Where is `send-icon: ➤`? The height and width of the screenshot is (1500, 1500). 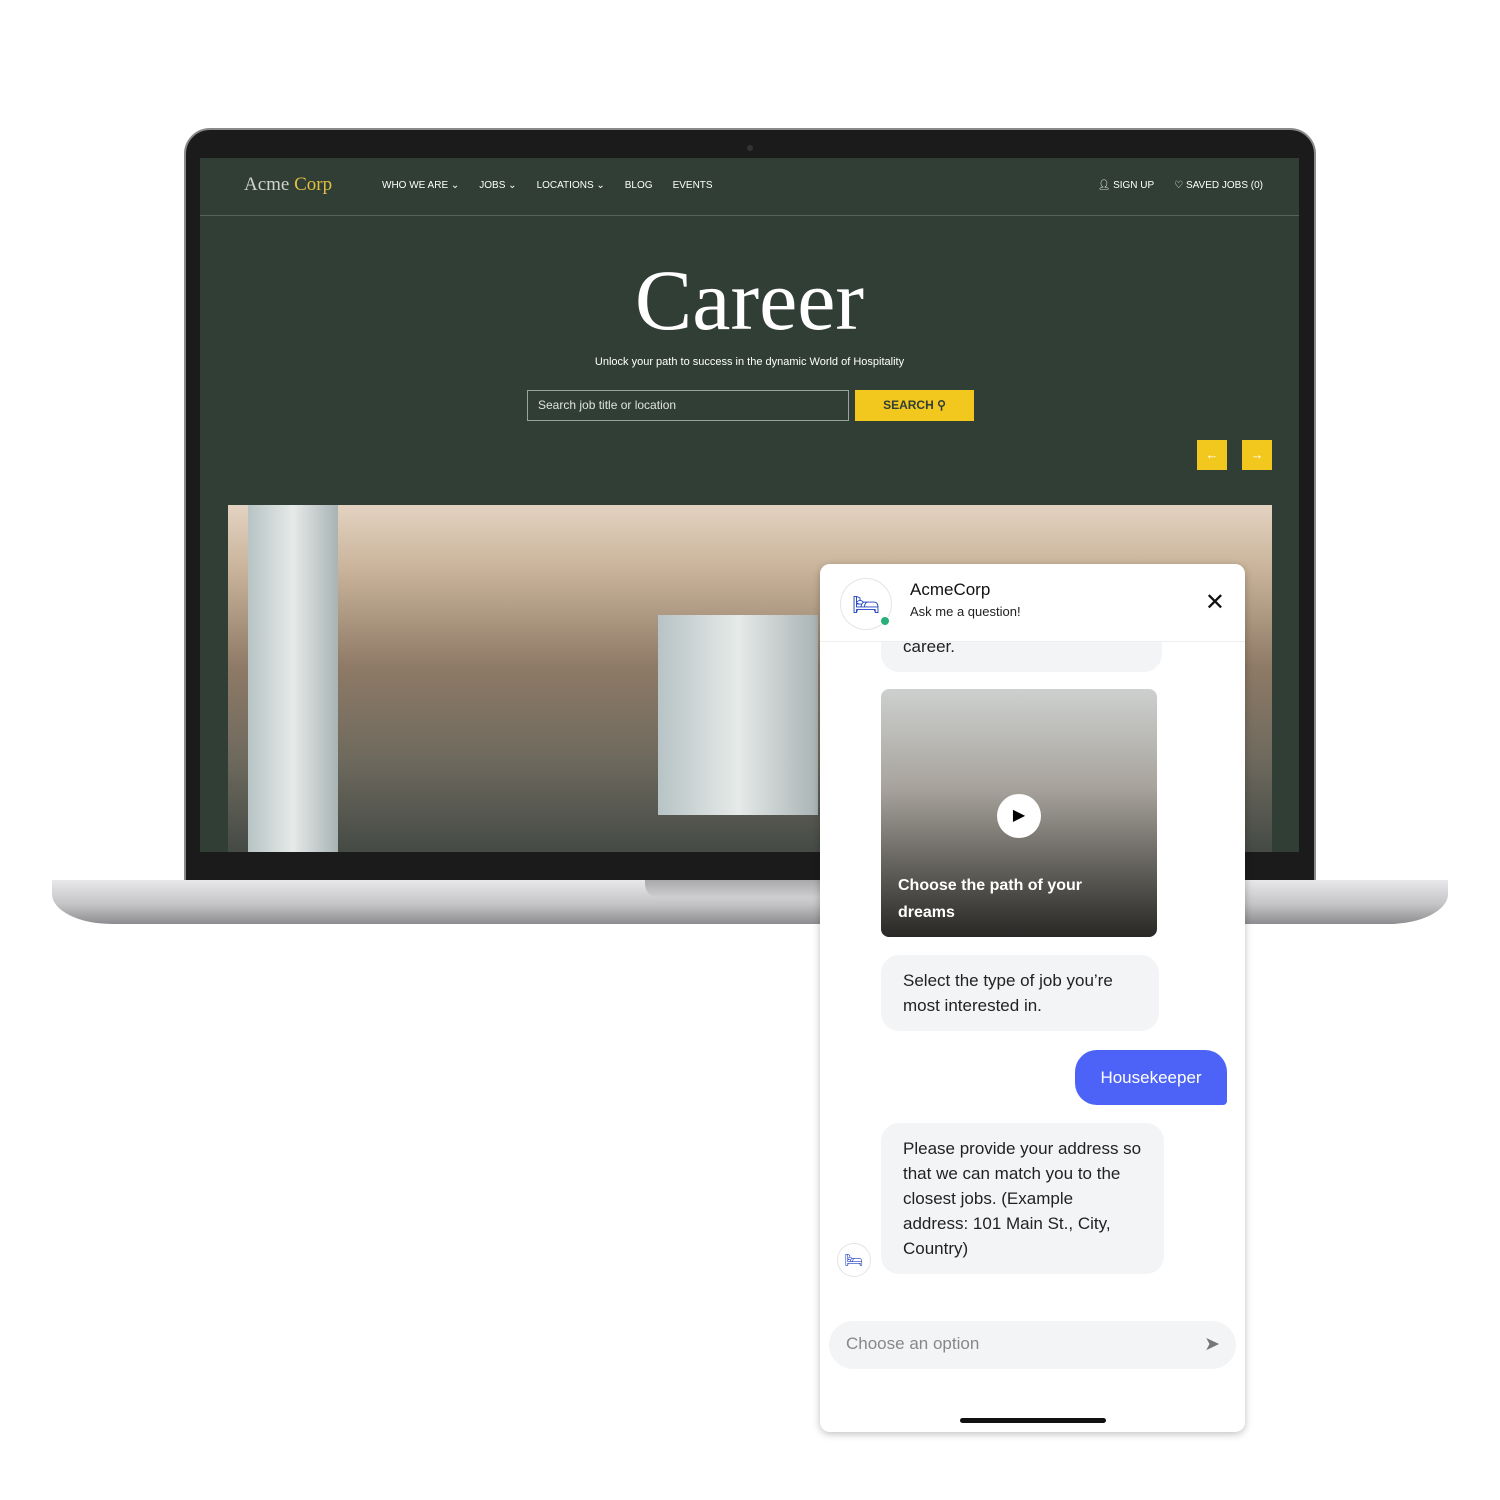 send-icon: ➤ is located at coordinates (1212, 1344).